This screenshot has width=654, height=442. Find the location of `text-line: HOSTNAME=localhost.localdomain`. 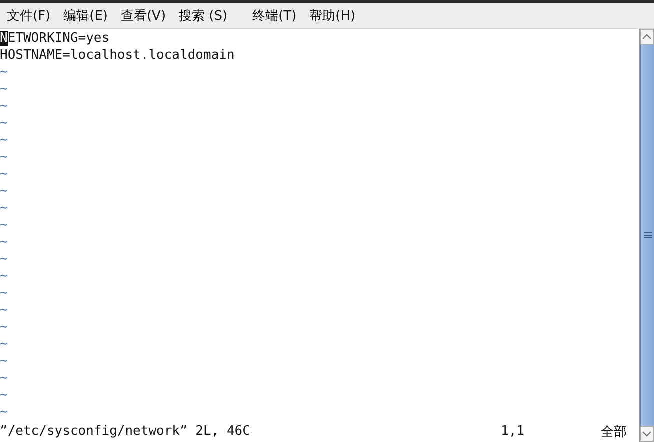

text-line: HOSTNAME=localhost.localdomain is located at coordinates (118, 55).